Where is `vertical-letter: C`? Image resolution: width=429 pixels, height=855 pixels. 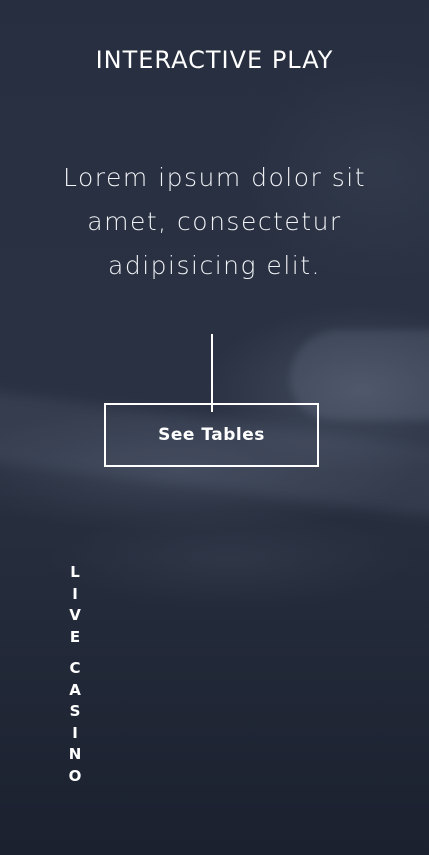
vertical-letter: C is located at coordinates (75, 668).